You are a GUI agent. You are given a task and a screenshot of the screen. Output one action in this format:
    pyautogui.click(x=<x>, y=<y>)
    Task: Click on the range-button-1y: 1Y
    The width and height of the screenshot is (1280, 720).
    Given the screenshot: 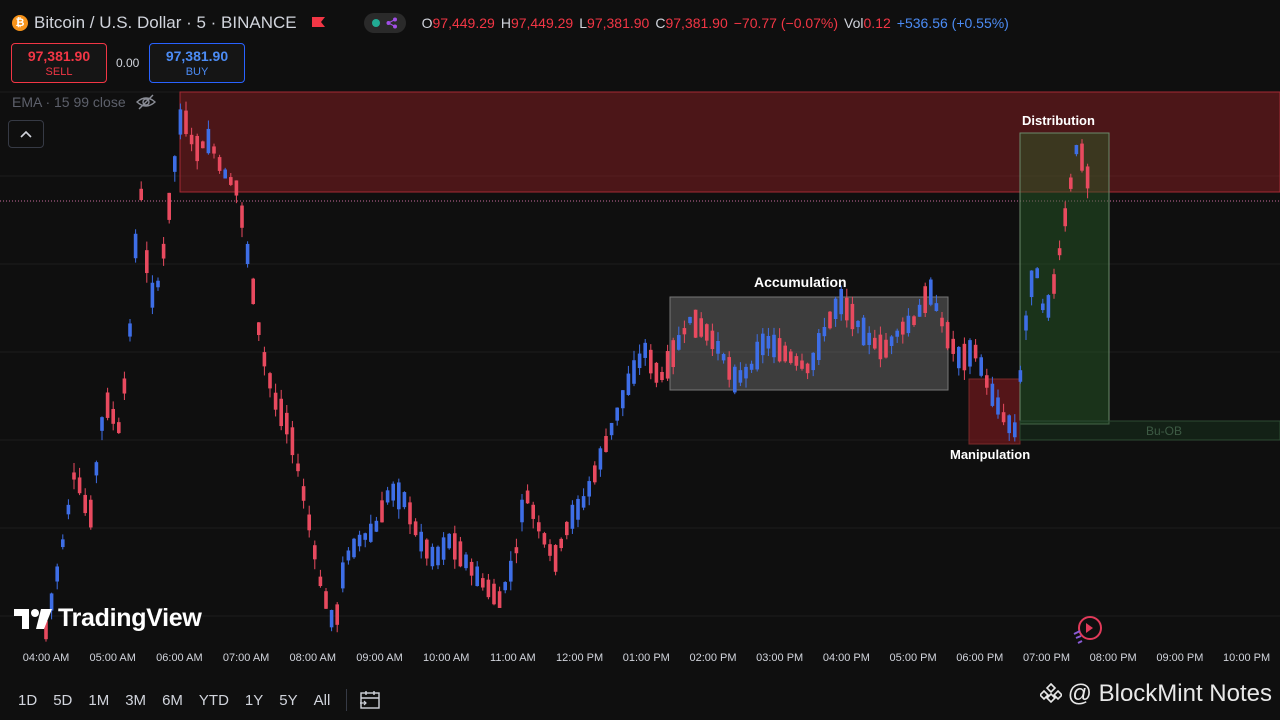 What is the action you would take?
    pyautogui.click(x=254, y=700)
    